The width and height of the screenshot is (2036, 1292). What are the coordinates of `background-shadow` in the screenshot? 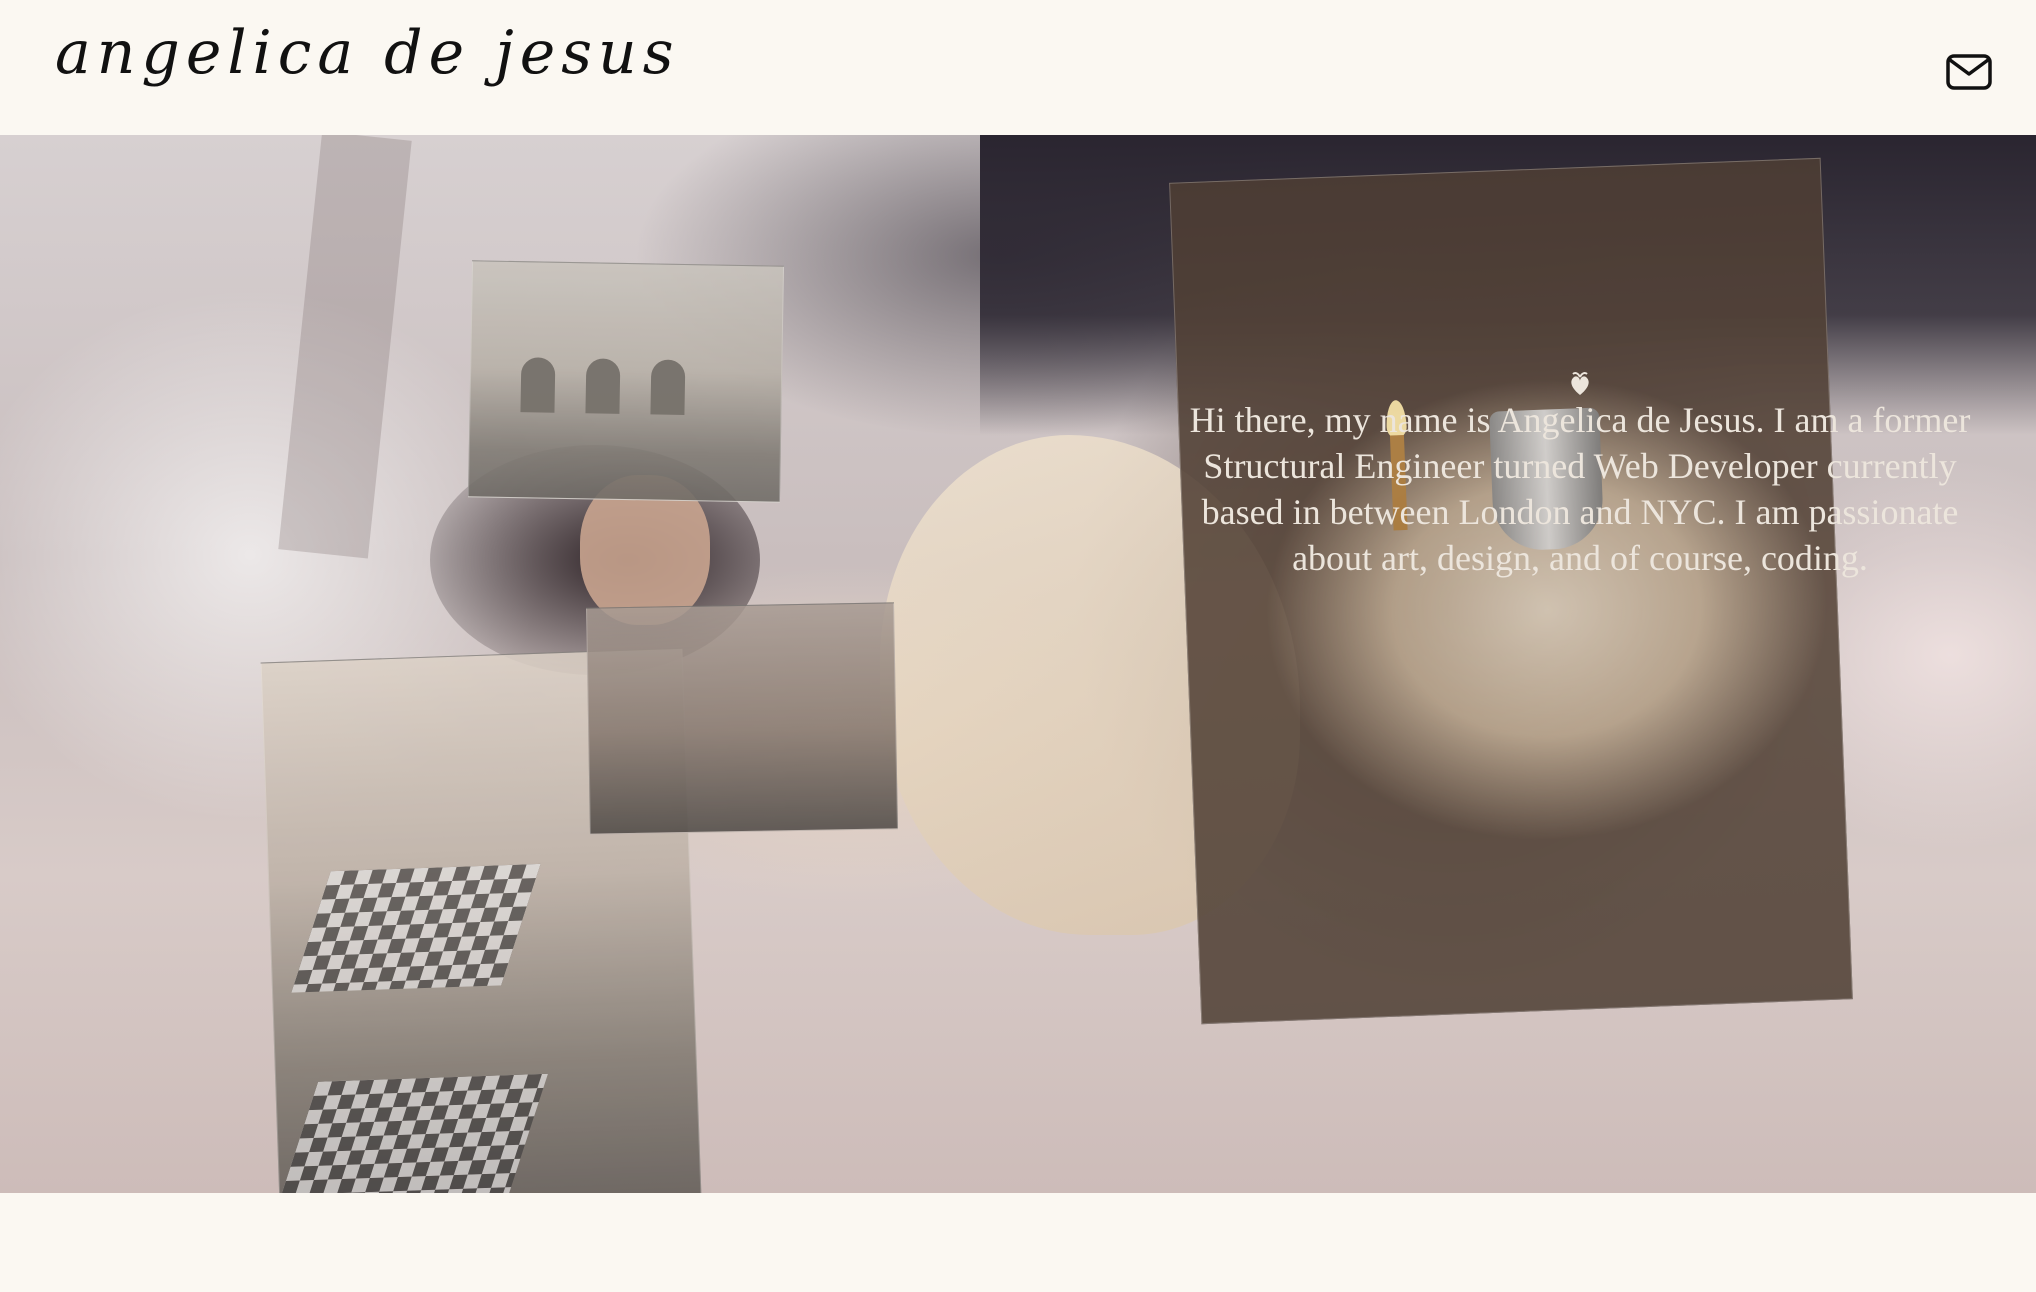 It's located at (345, 347).